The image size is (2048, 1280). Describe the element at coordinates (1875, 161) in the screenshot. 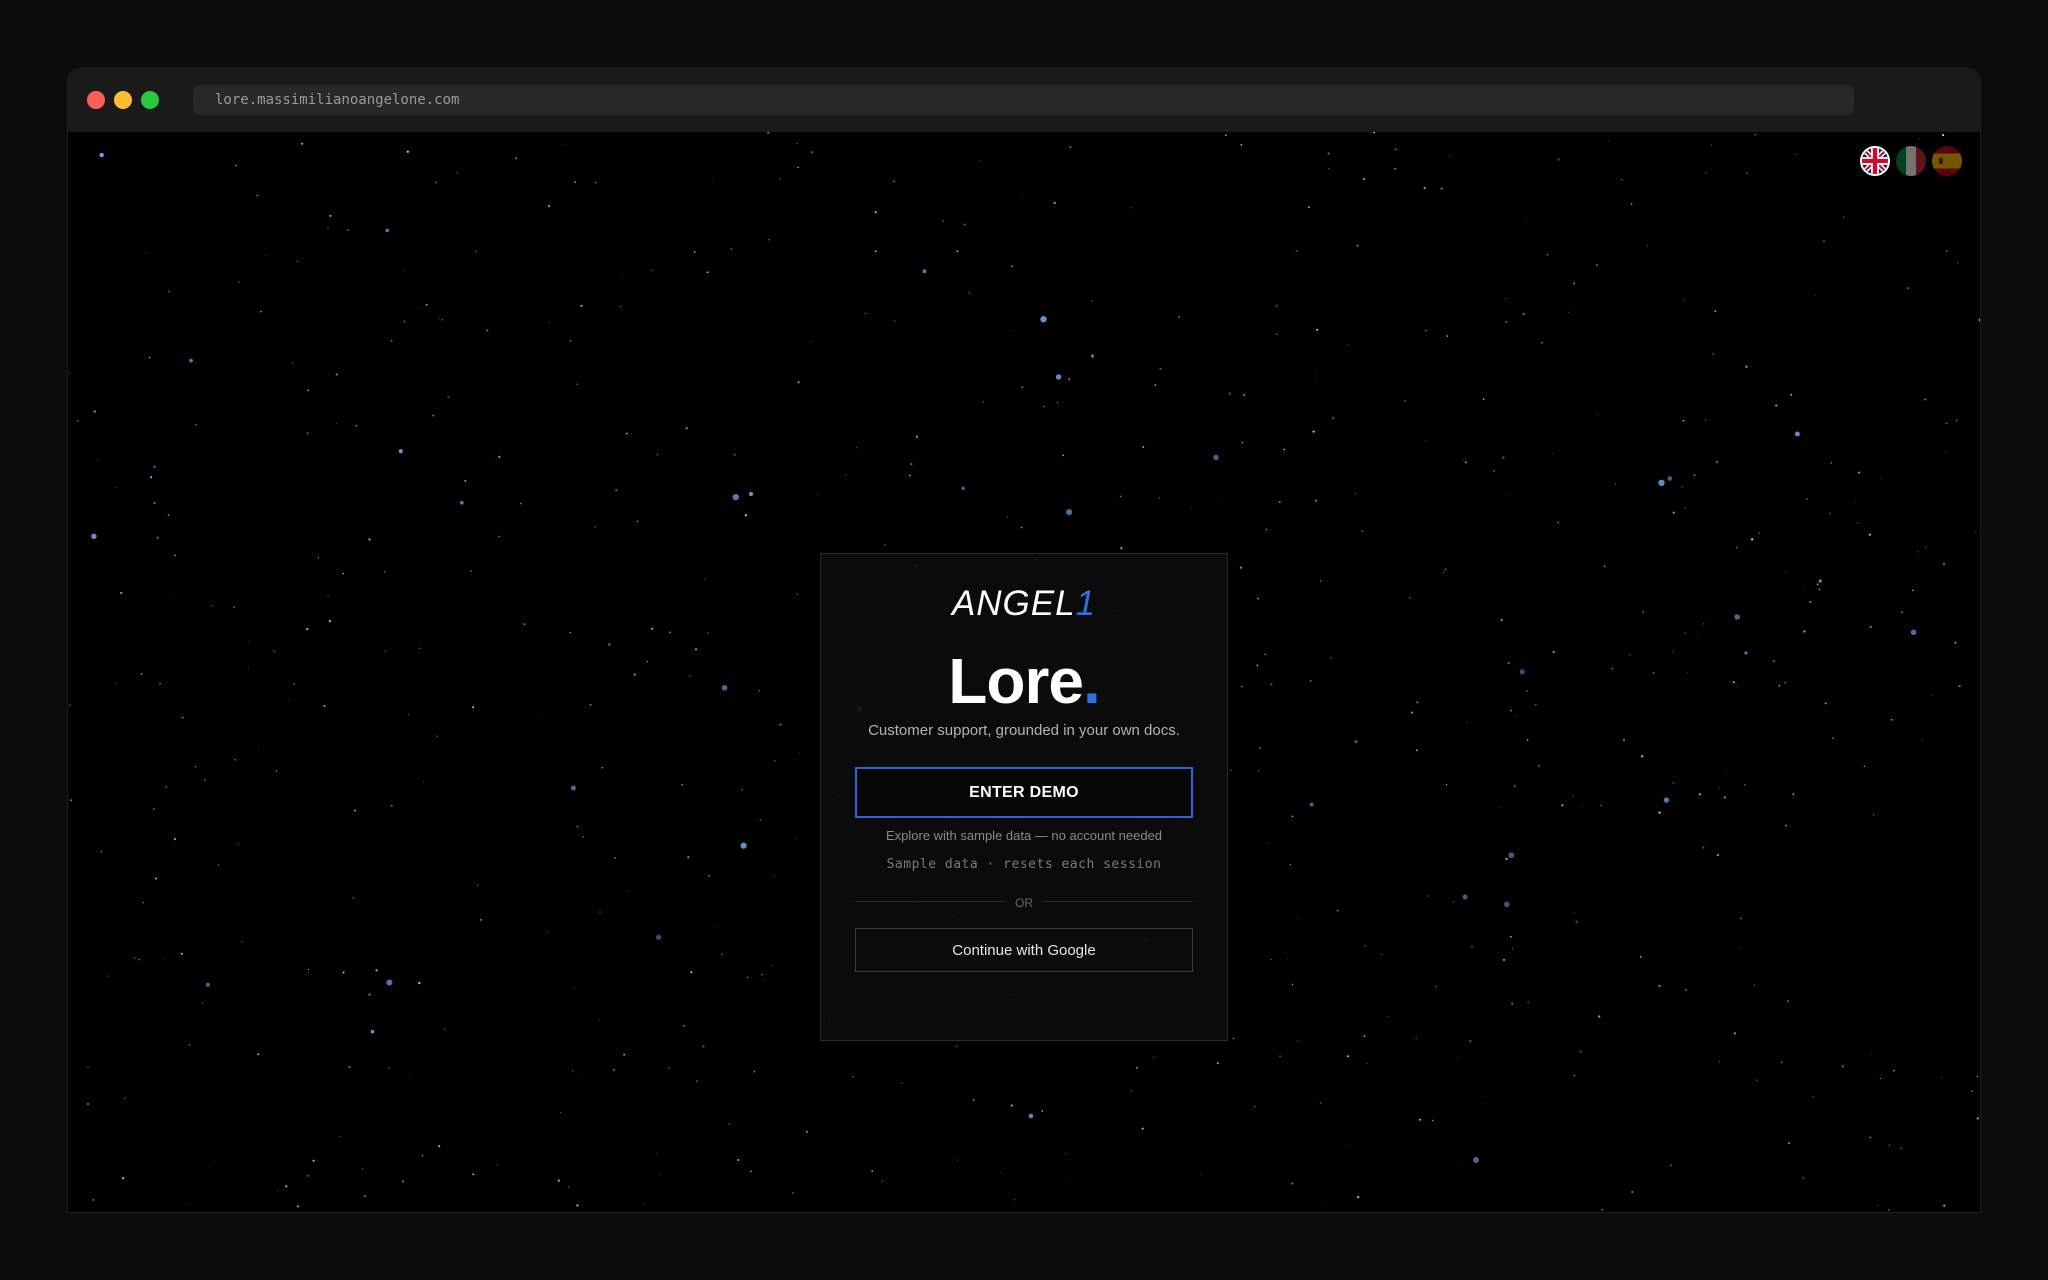

I see `language-en-button` at that location.